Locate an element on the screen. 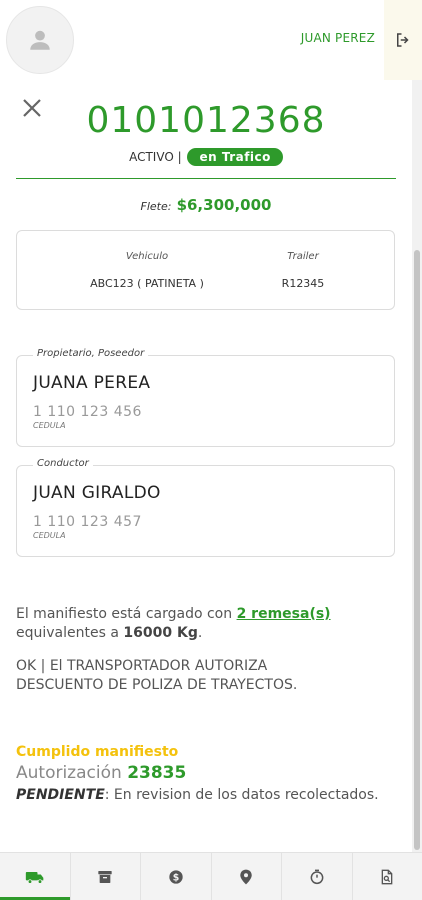 The width and height of the screenshot is (422, 900). owner-legend: Propietario, Poseedor is located at coordinates (91, 353).